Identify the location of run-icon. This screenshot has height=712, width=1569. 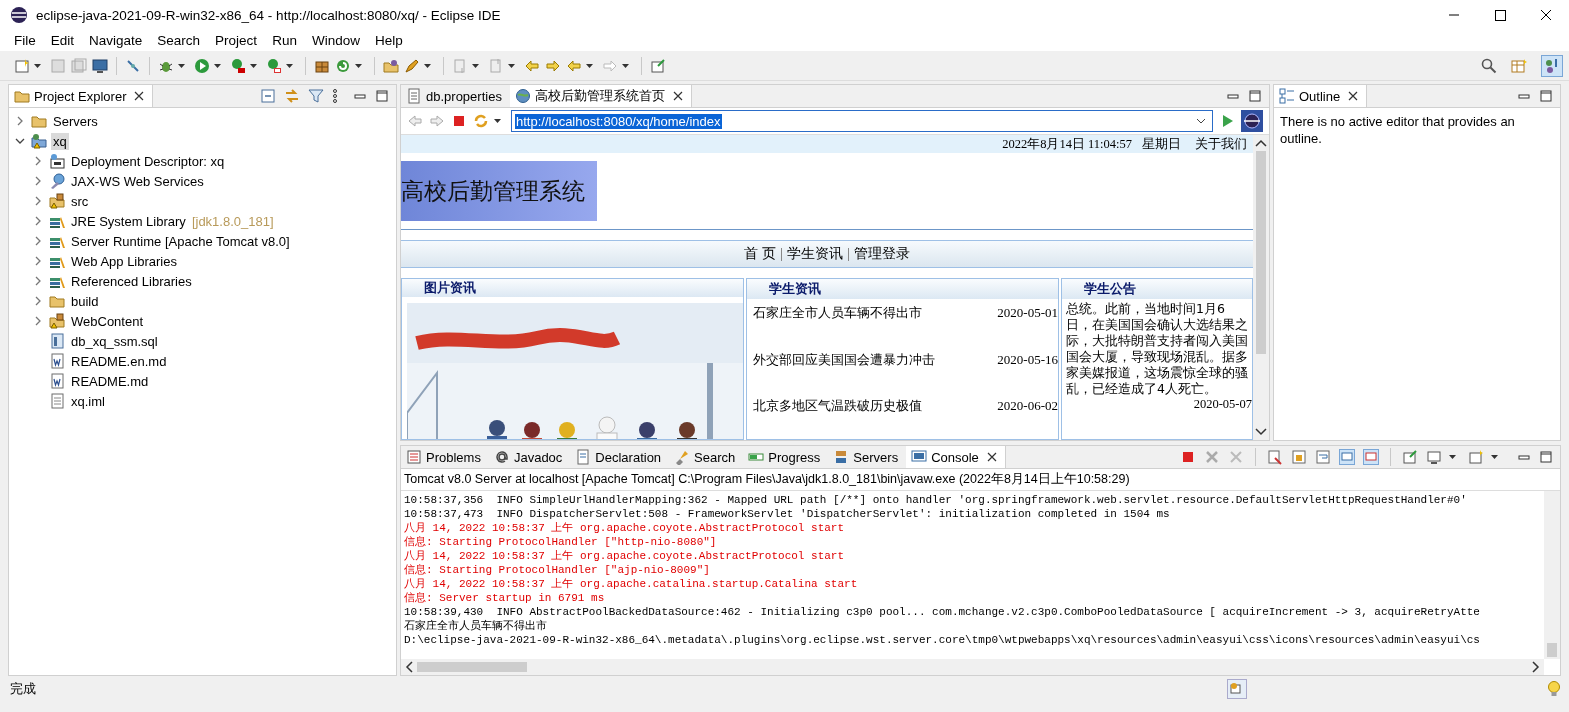
(202, 65).